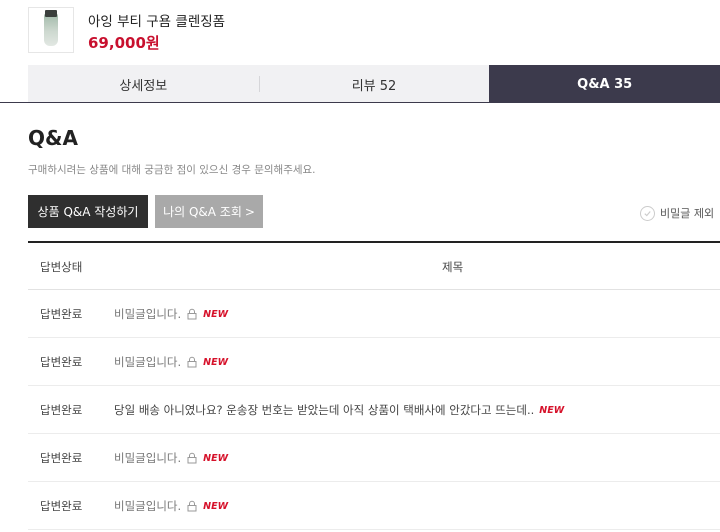 Image resolution: width=720 pixels, height=532 pixels. I want to click on tab-detail-info: 상세정보, so click(143, 84).